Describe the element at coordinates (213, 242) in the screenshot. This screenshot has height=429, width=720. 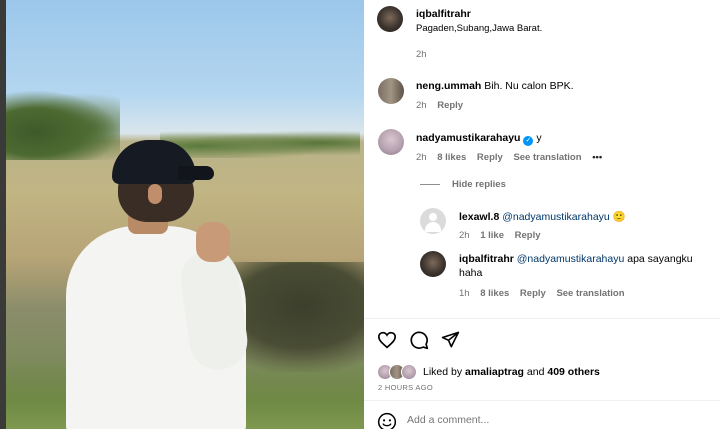
I see `person-hand` at that location.